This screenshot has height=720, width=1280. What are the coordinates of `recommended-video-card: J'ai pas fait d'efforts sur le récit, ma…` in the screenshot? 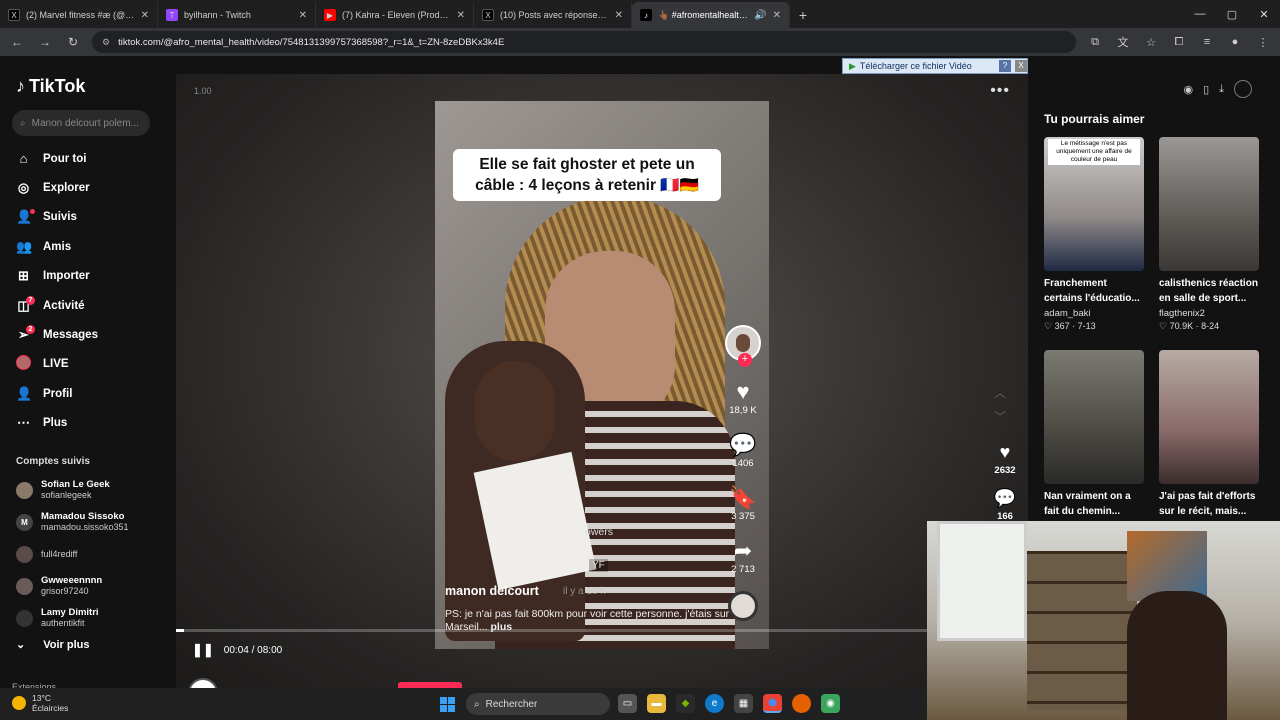 It's located at (1210, 434).